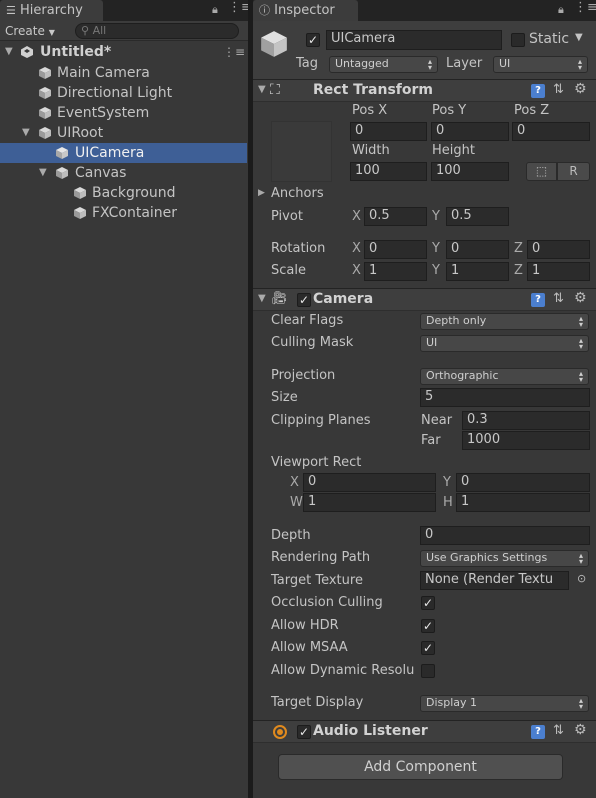  What do you see at coordinates (369, 482) in the screenshot?
I see `viewport-x-input: 0` at bounding box center [369, 482].